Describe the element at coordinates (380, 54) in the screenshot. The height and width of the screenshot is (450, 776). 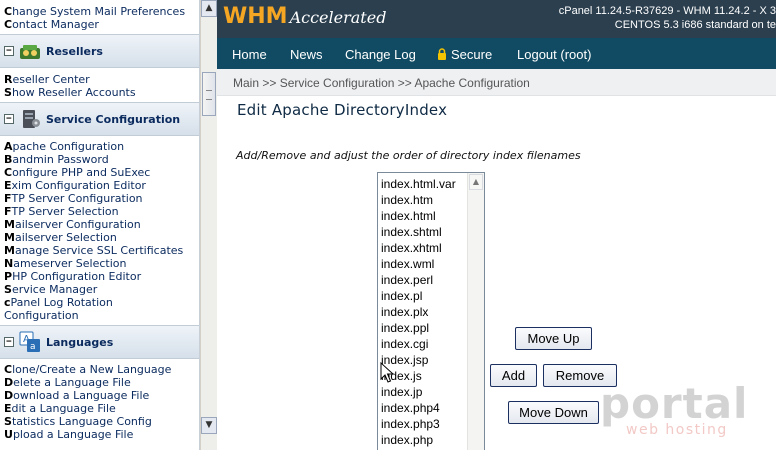
I see `nav-change-log: Change Log` at that location.